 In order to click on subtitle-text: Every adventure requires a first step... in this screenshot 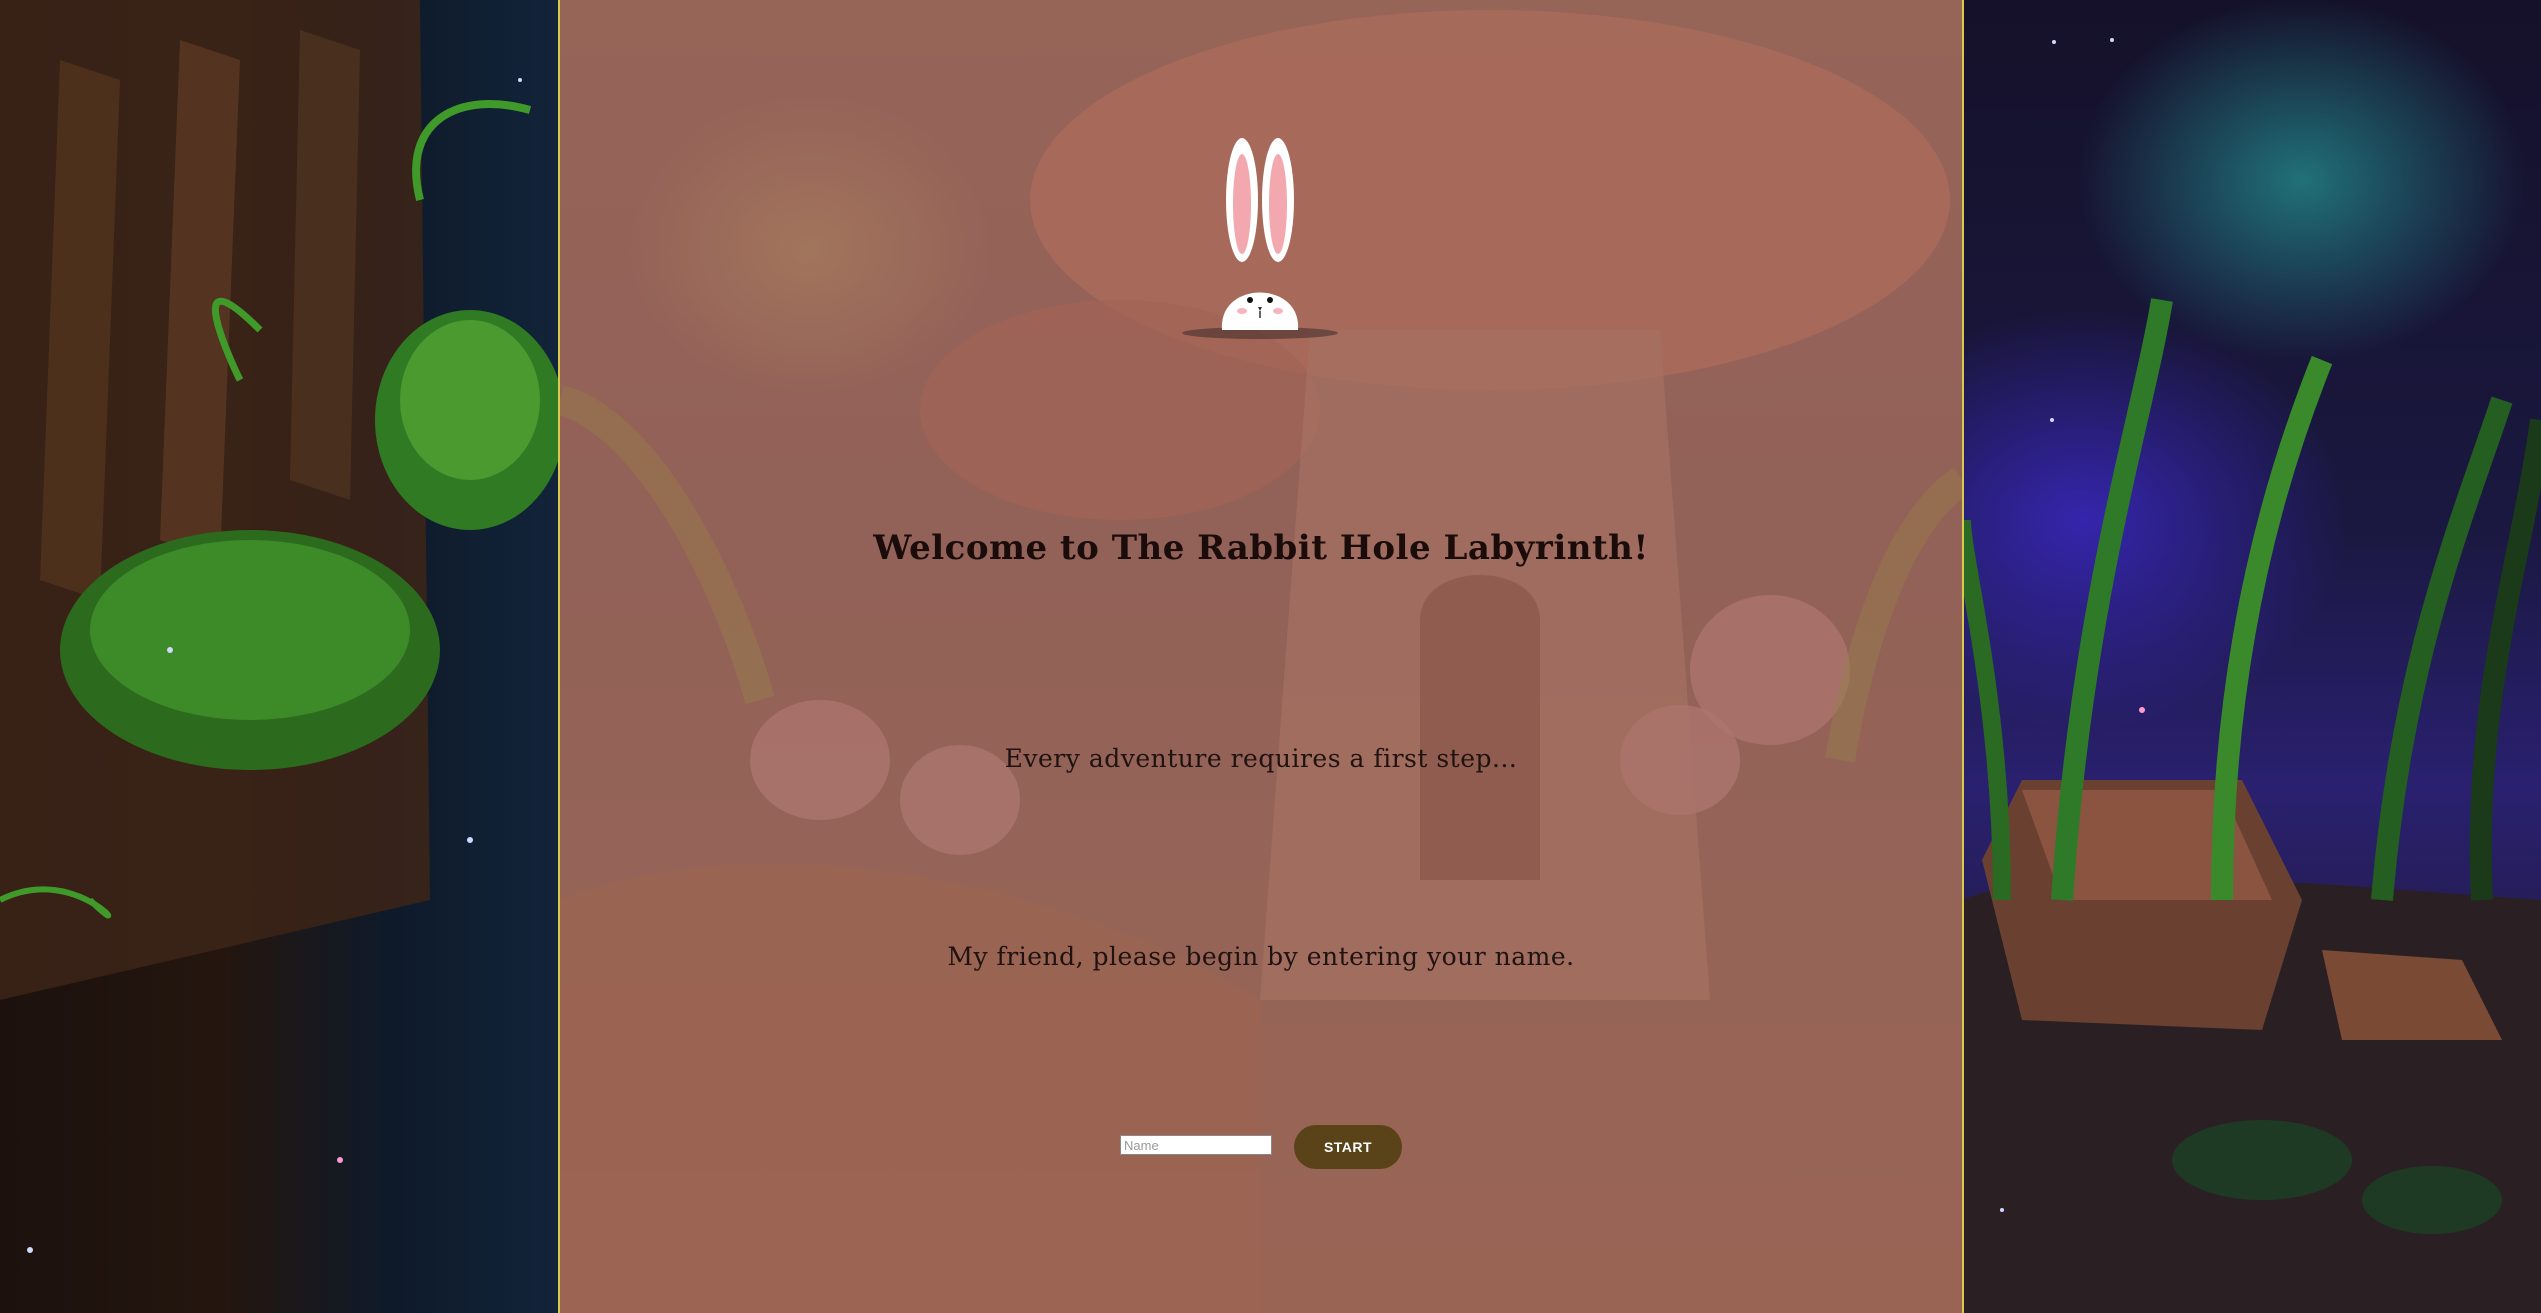, I will do `click(1261, 758)`.